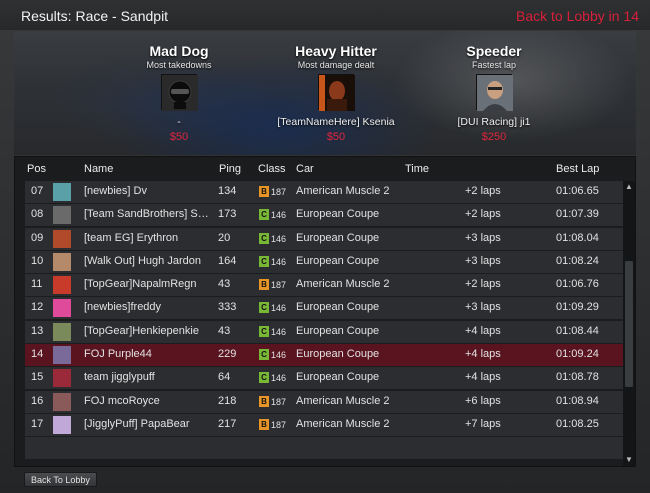 Image resolution: width=650 pixels, height=493 pixels. I want to click on row-ping: 64, so click(224, 377).